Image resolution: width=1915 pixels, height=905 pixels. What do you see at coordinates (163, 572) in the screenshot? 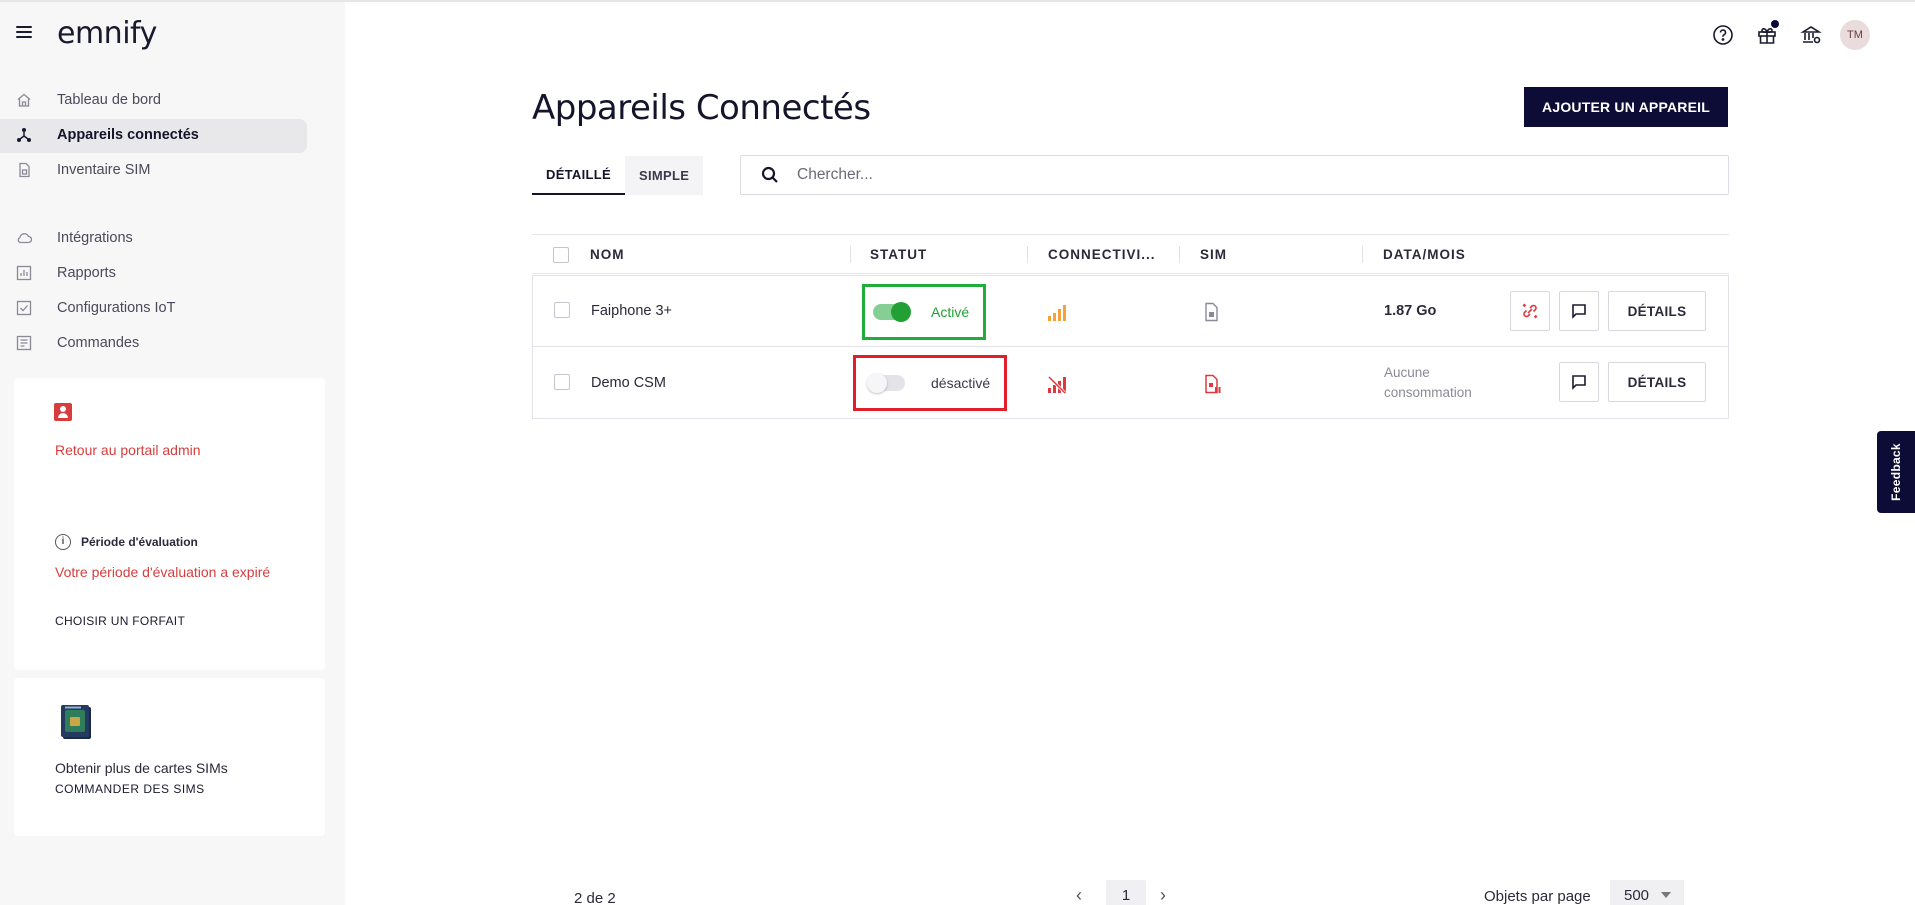
I see `trial-expired-message: Votre période d'évaluation a expiré` at bounding box center [163, 572].